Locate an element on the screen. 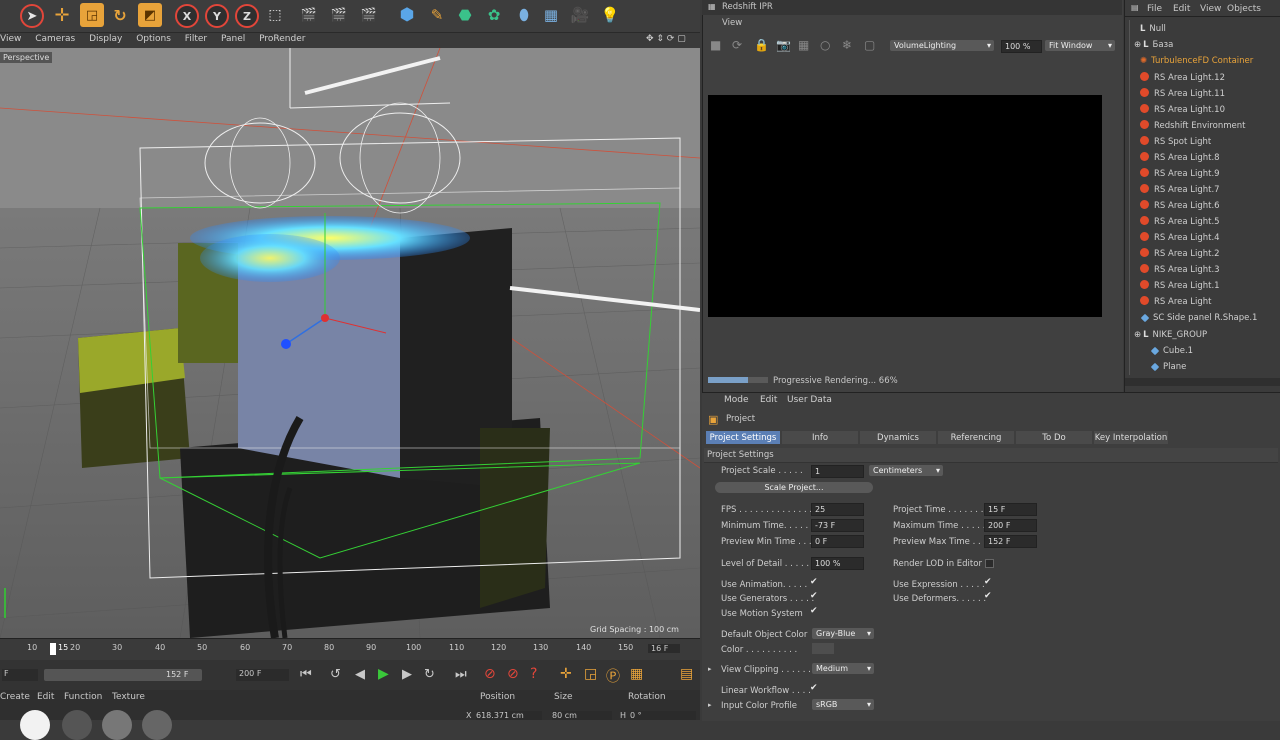 The width and height of the screenshot is (1280, 740). snapshot-camera-icon: 📷 is located at coordinates (783, 45).